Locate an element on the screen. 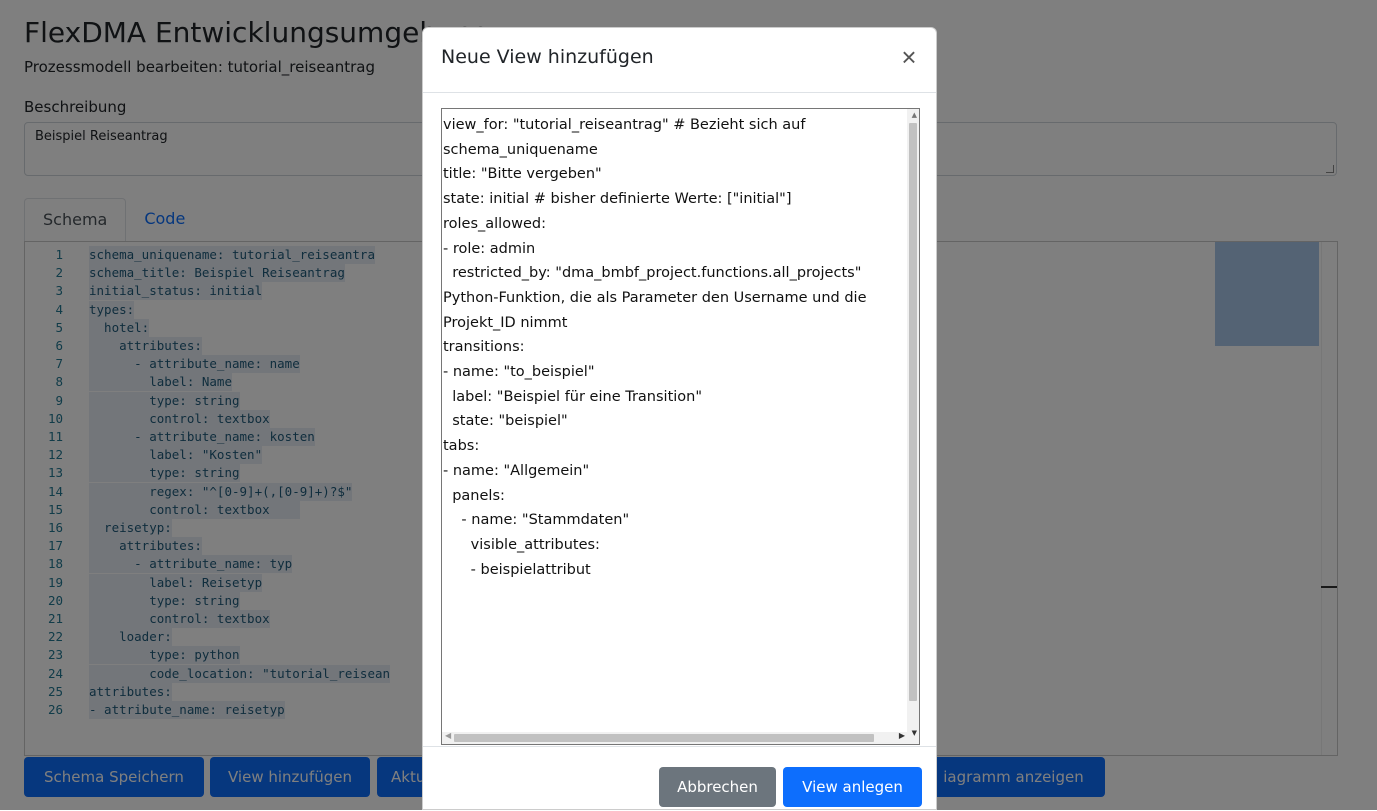 The height and width of the screenshot is (811, 1377). textarea-line: - name: "Stammdaten" is located at coordinates (536, 520).